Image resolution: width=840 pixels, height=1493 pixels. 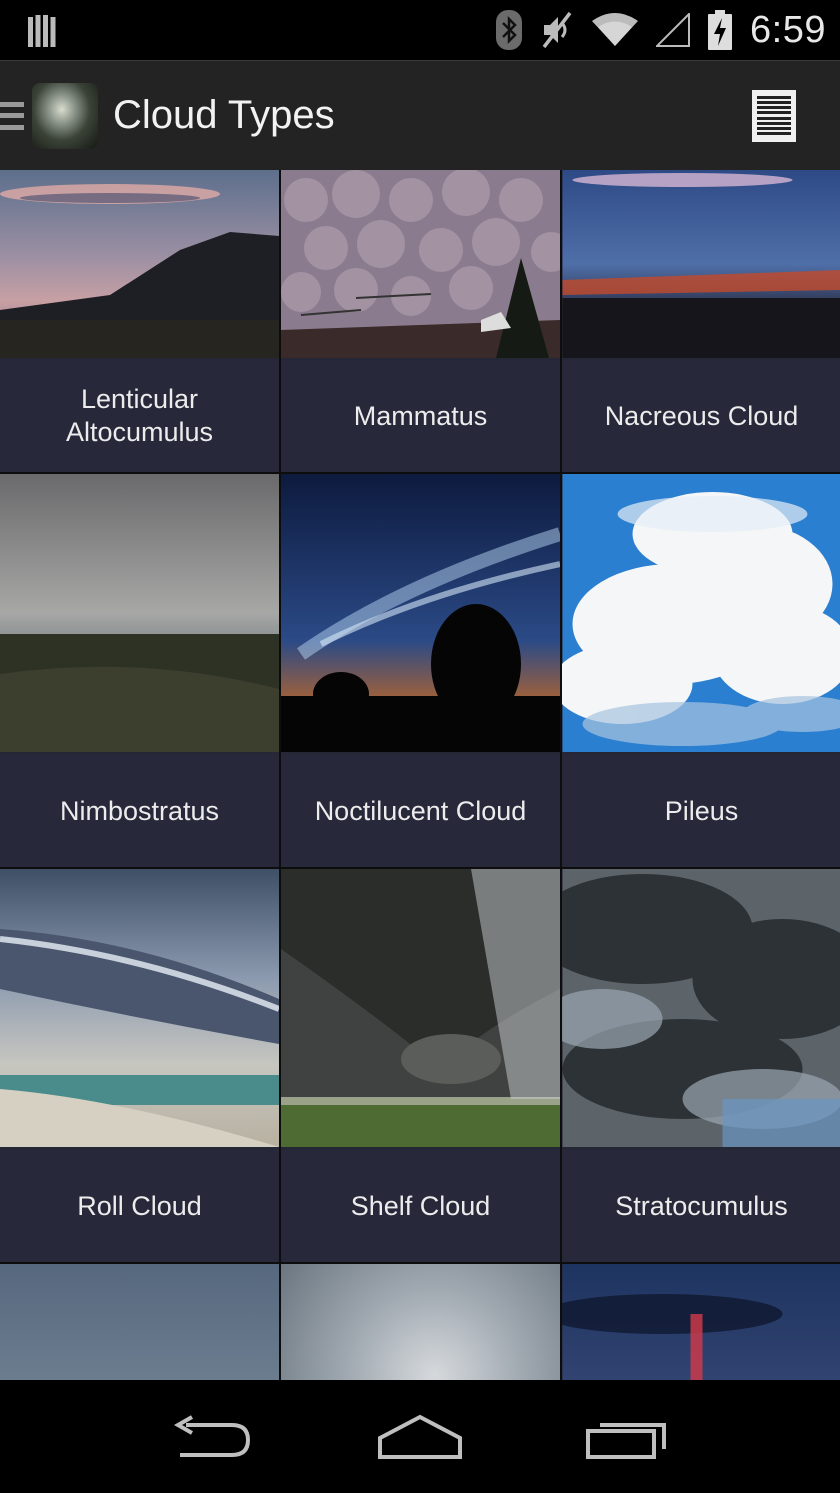 I want to click on home-icon, so click(x=420, y=1437).